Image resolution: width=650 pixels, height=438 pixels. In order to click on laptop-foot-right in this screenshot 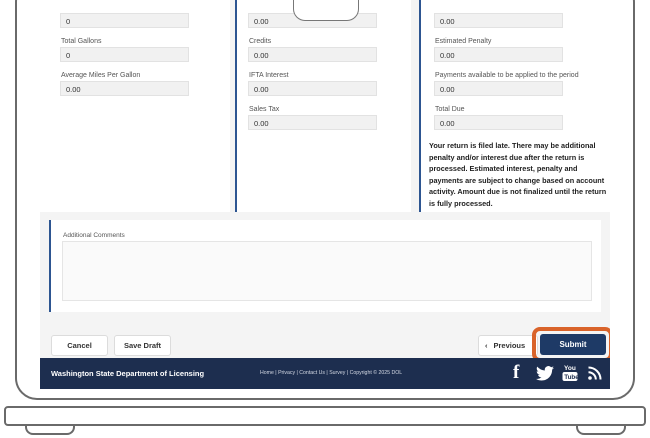, I will do `click(601, 430)`.